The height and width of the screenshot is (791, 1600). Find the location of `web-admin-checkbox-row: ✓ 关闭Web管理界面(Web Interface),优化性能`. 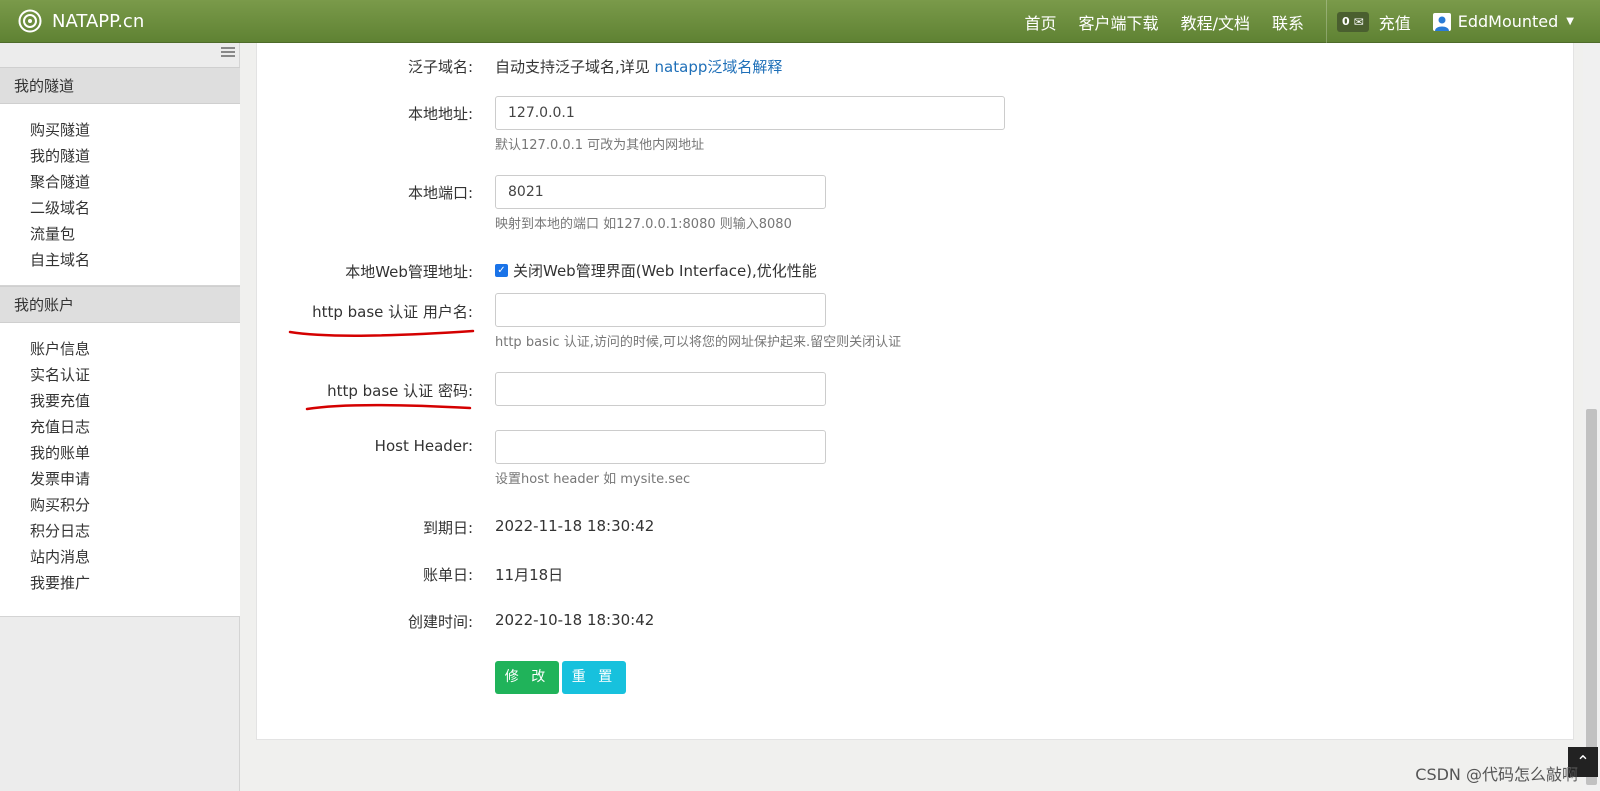

web-admin-checkbox-row: ✓ 关闭Web管理界面(Web Interface),优化性能 is located at coordinates (656, 270).